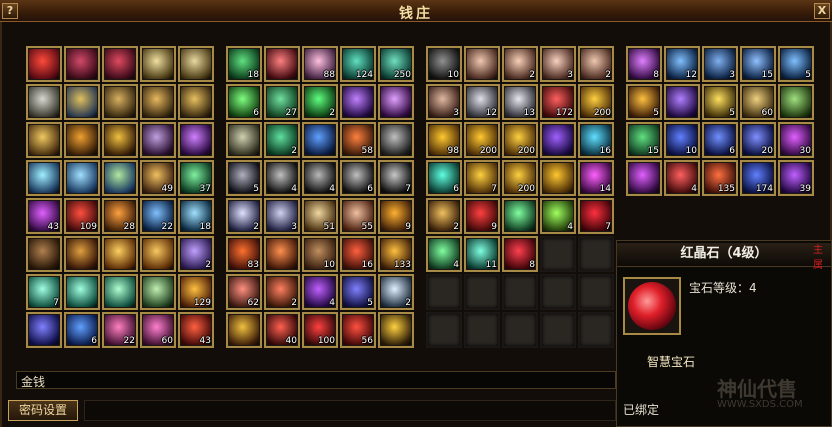  Describe the element at coordinates (358, 64) in the screenshot. I see `inventory-slot: 124` at that location.